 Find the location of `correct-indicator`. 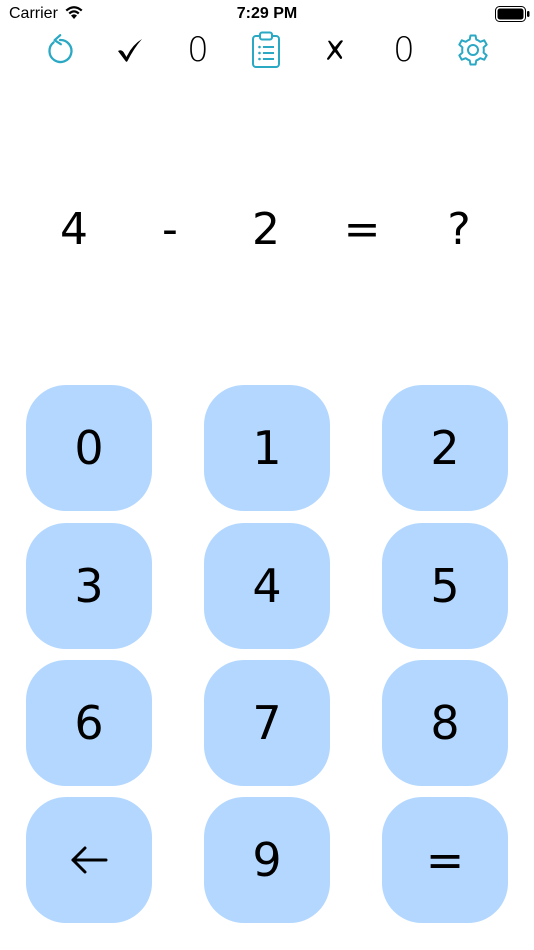

correct-indicator is located at coordinates (130, 50).